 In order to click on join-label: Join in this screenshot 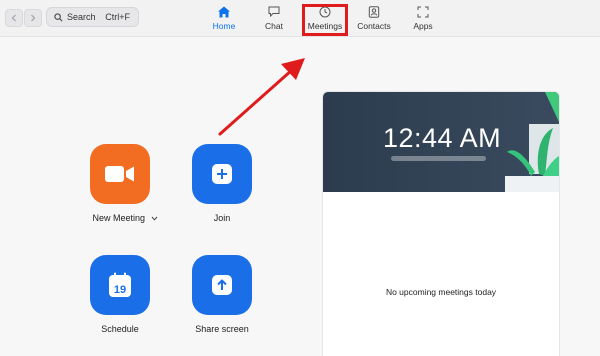, I will do `click(222, 218)`.